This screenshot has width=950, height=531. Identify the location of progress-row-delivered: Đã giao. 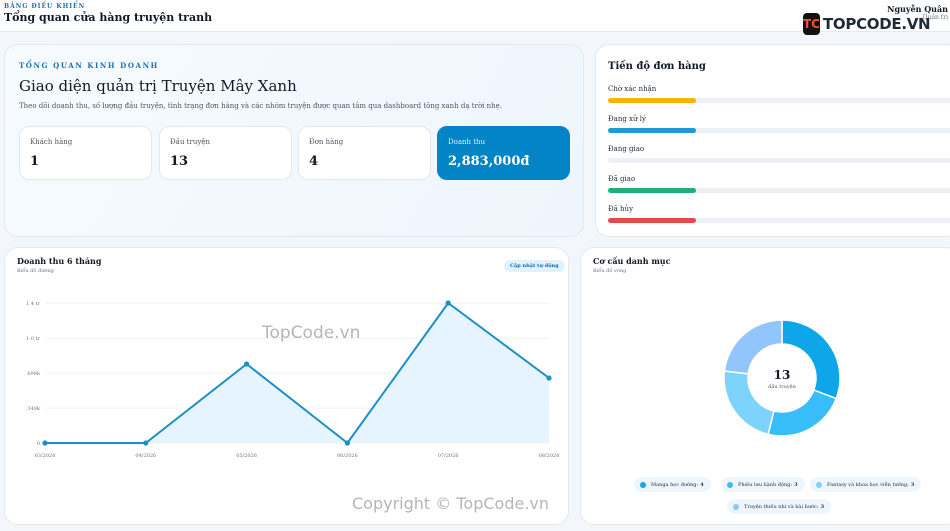
(779, 184).